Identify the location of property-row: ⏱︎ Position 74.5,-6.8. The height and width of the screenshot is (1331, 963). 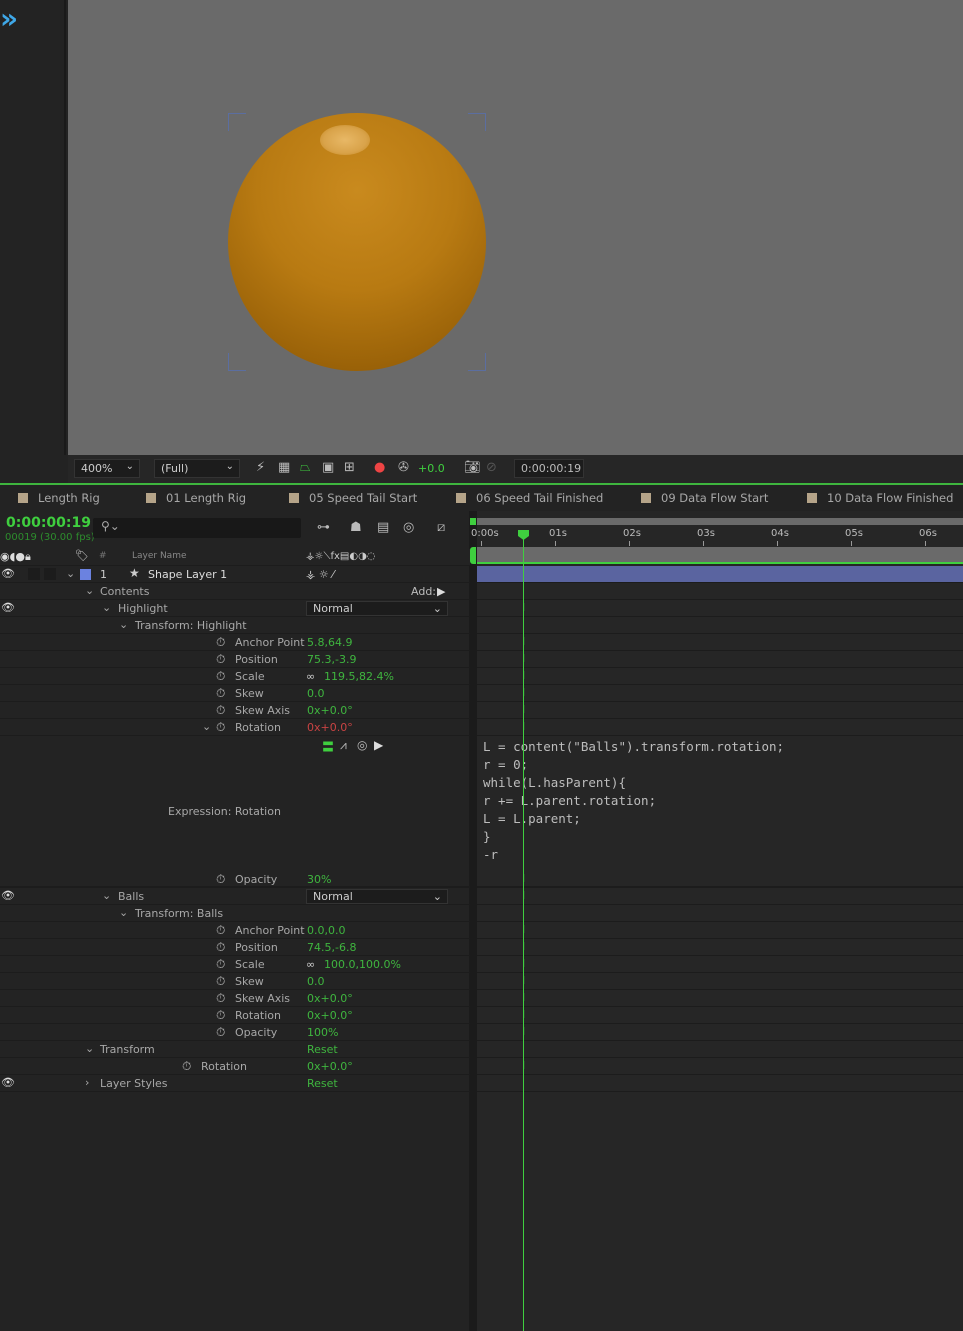
(235, 947).